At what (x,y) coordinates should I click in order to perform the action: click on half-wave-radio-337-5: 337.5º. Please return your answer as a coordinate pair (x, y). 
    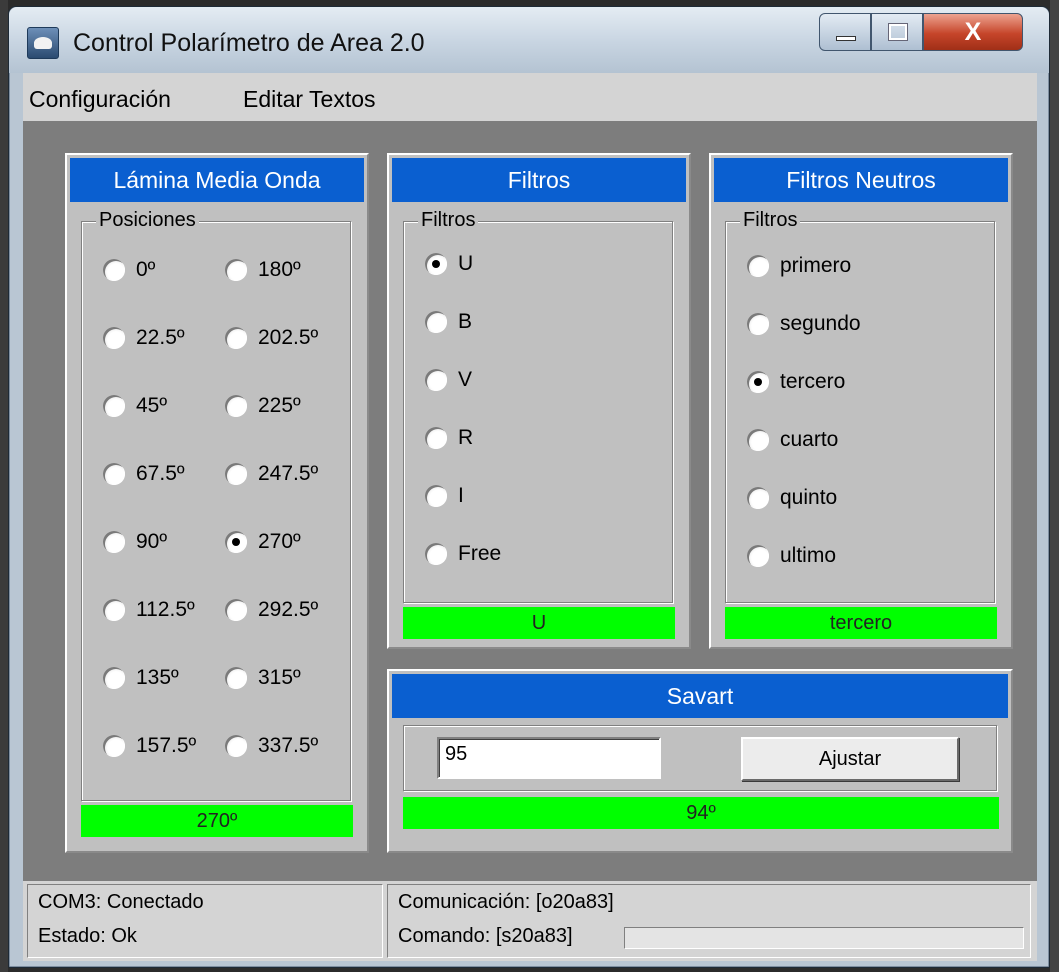
    Looking at the image, I should click on (271, 746).